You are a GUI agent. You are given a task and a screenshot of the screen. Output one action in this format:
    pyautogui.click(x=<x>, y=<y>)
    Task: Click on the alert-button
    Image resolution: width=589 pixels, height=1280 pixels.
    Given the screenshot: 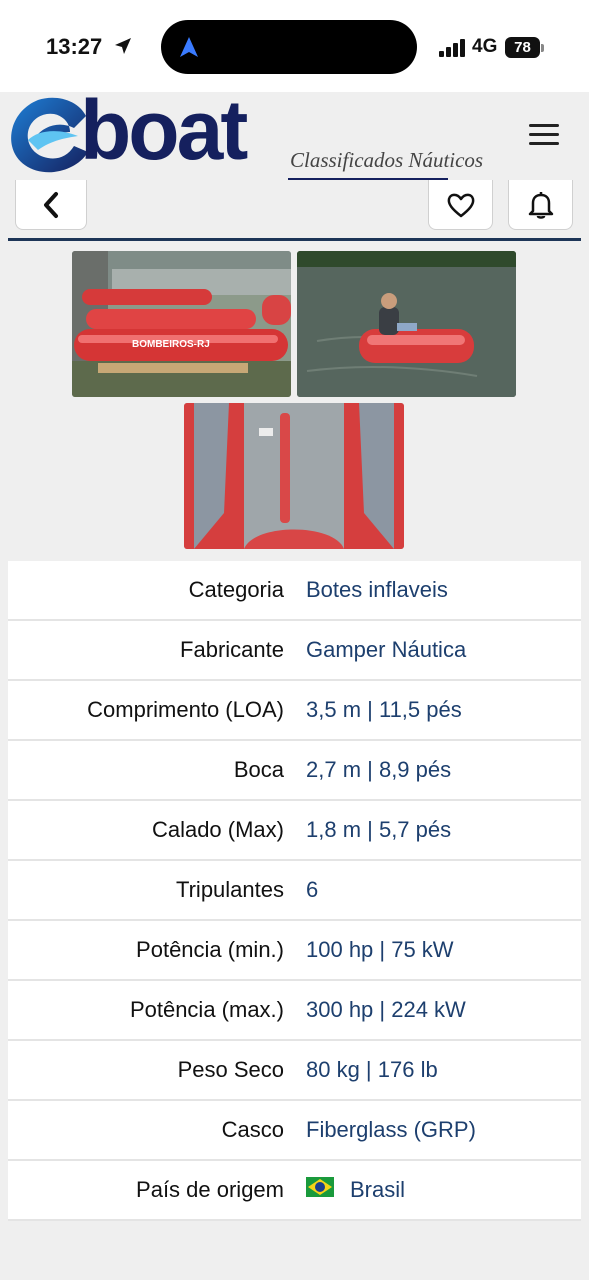 What is the action you would take?
    pyautogui.click(x=540, y=205)
    